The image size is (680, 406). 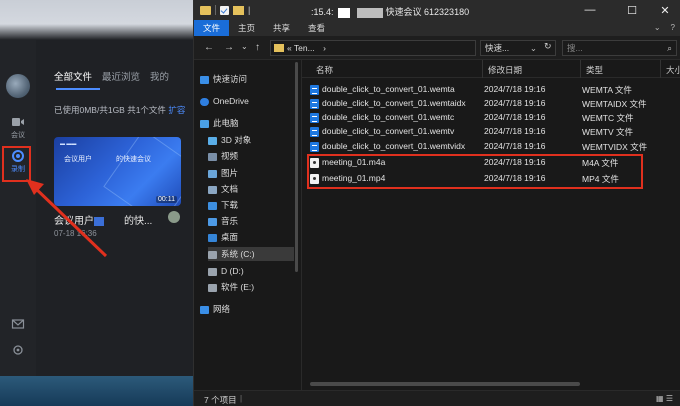 What do you see at coordinates (97, 20) in the screenshot?
I see `app-header-background` at bounding box center [97, 20].